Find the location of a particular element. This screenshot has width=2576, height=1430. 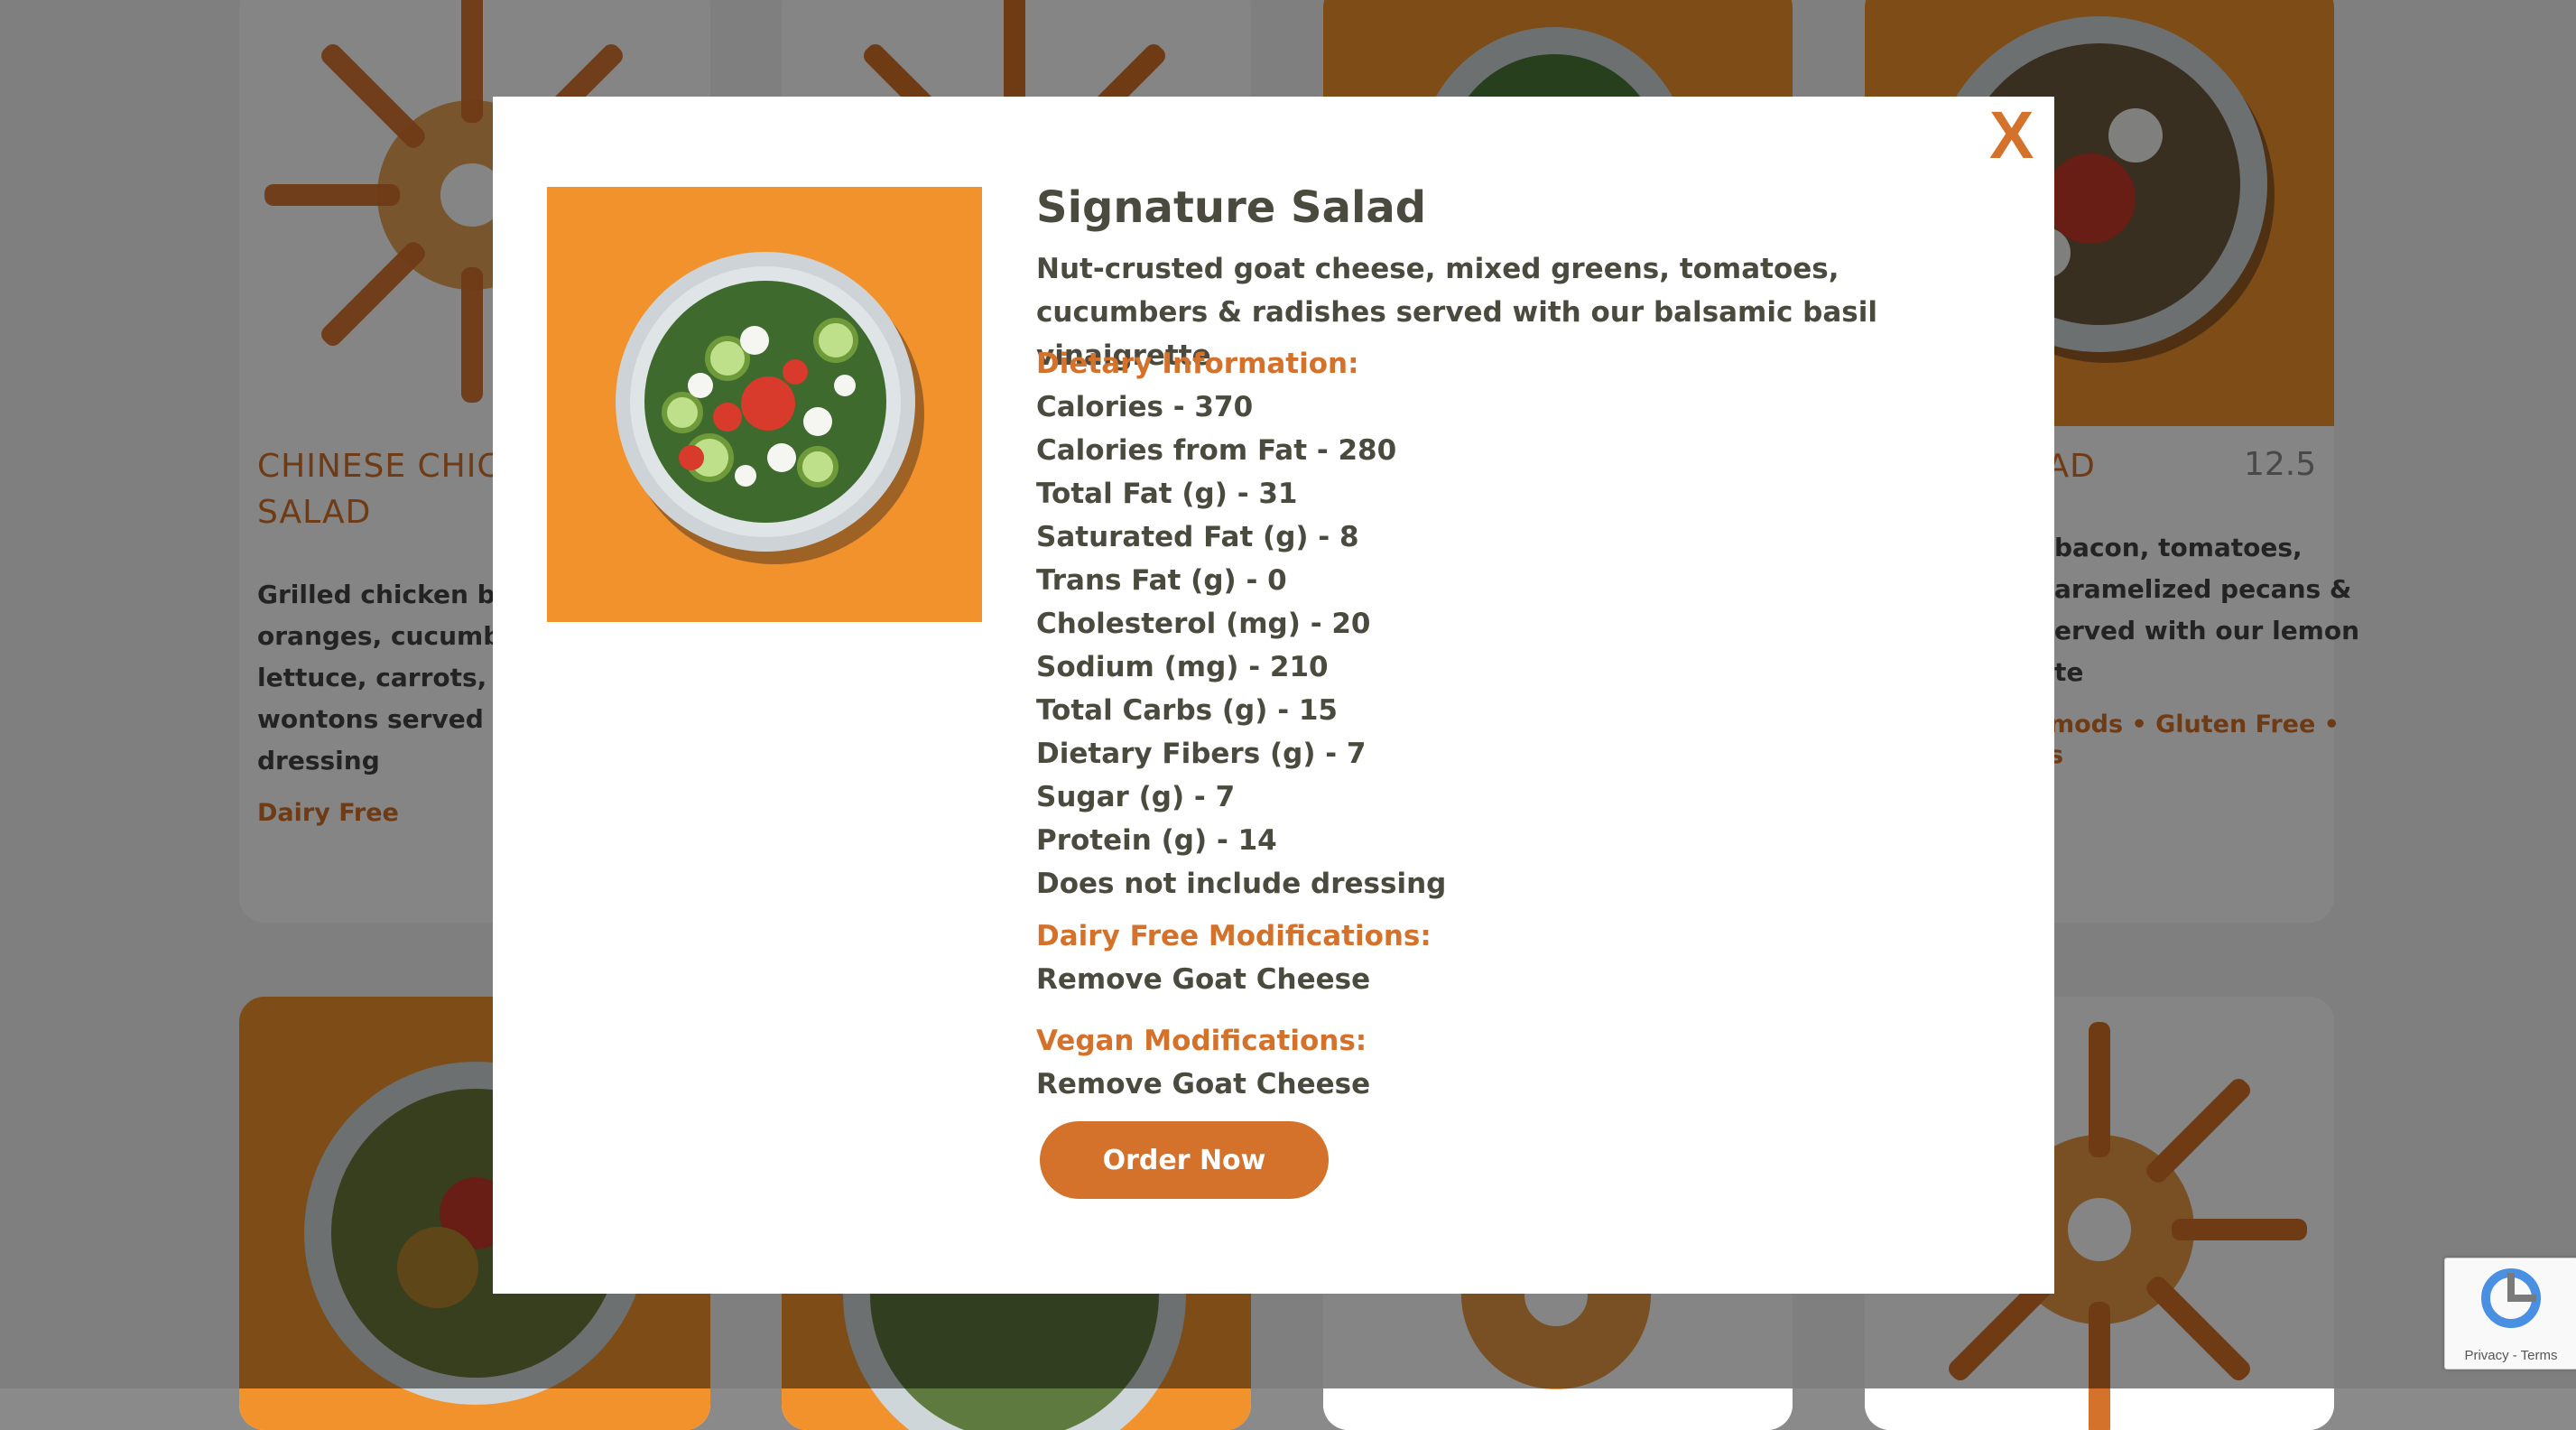

dietary-note: Does not include dressing is located at coordinates (1241, 884).